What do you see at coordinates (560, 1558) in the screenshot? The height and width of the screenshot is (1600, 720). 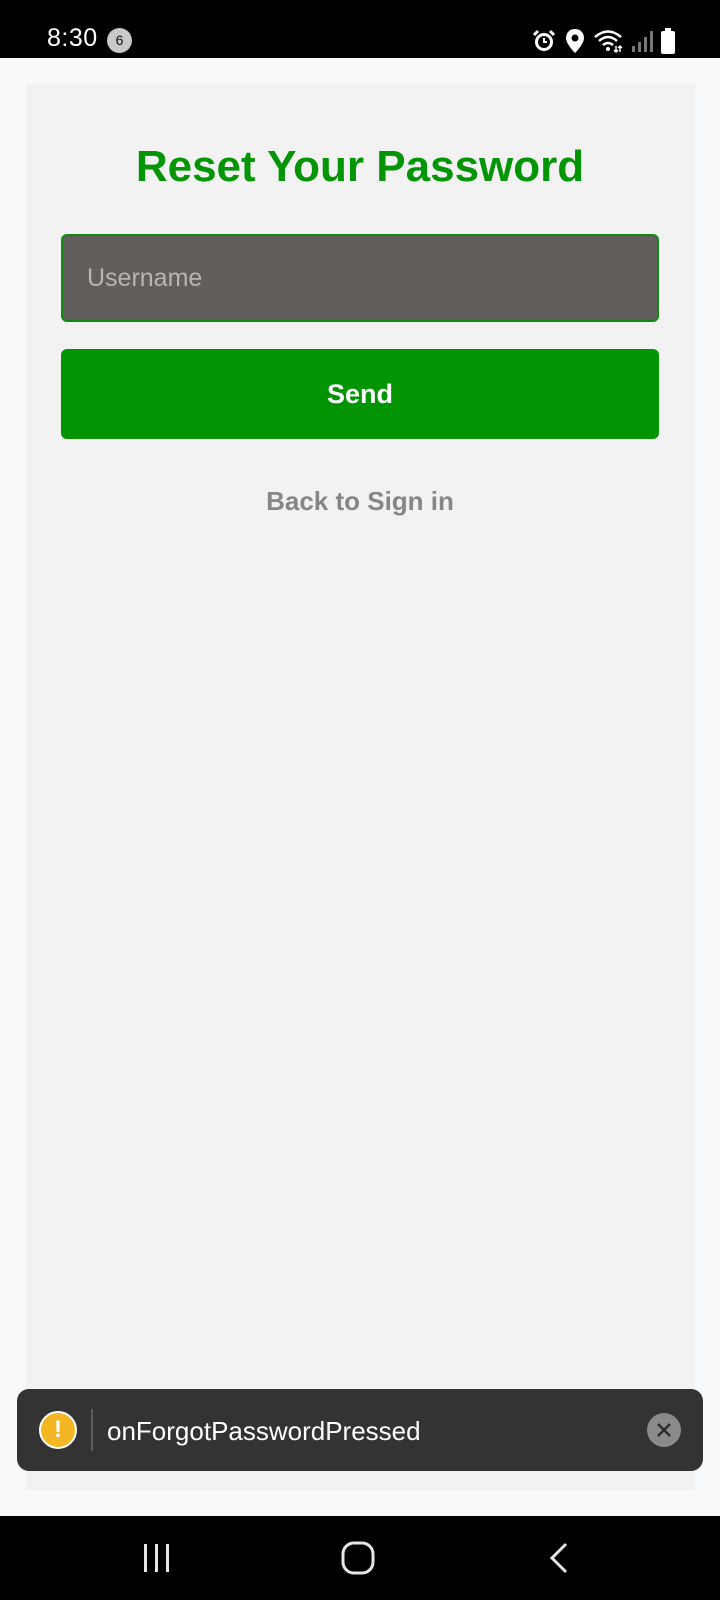 I see `back-icon` at bounding box center [560, 1558].